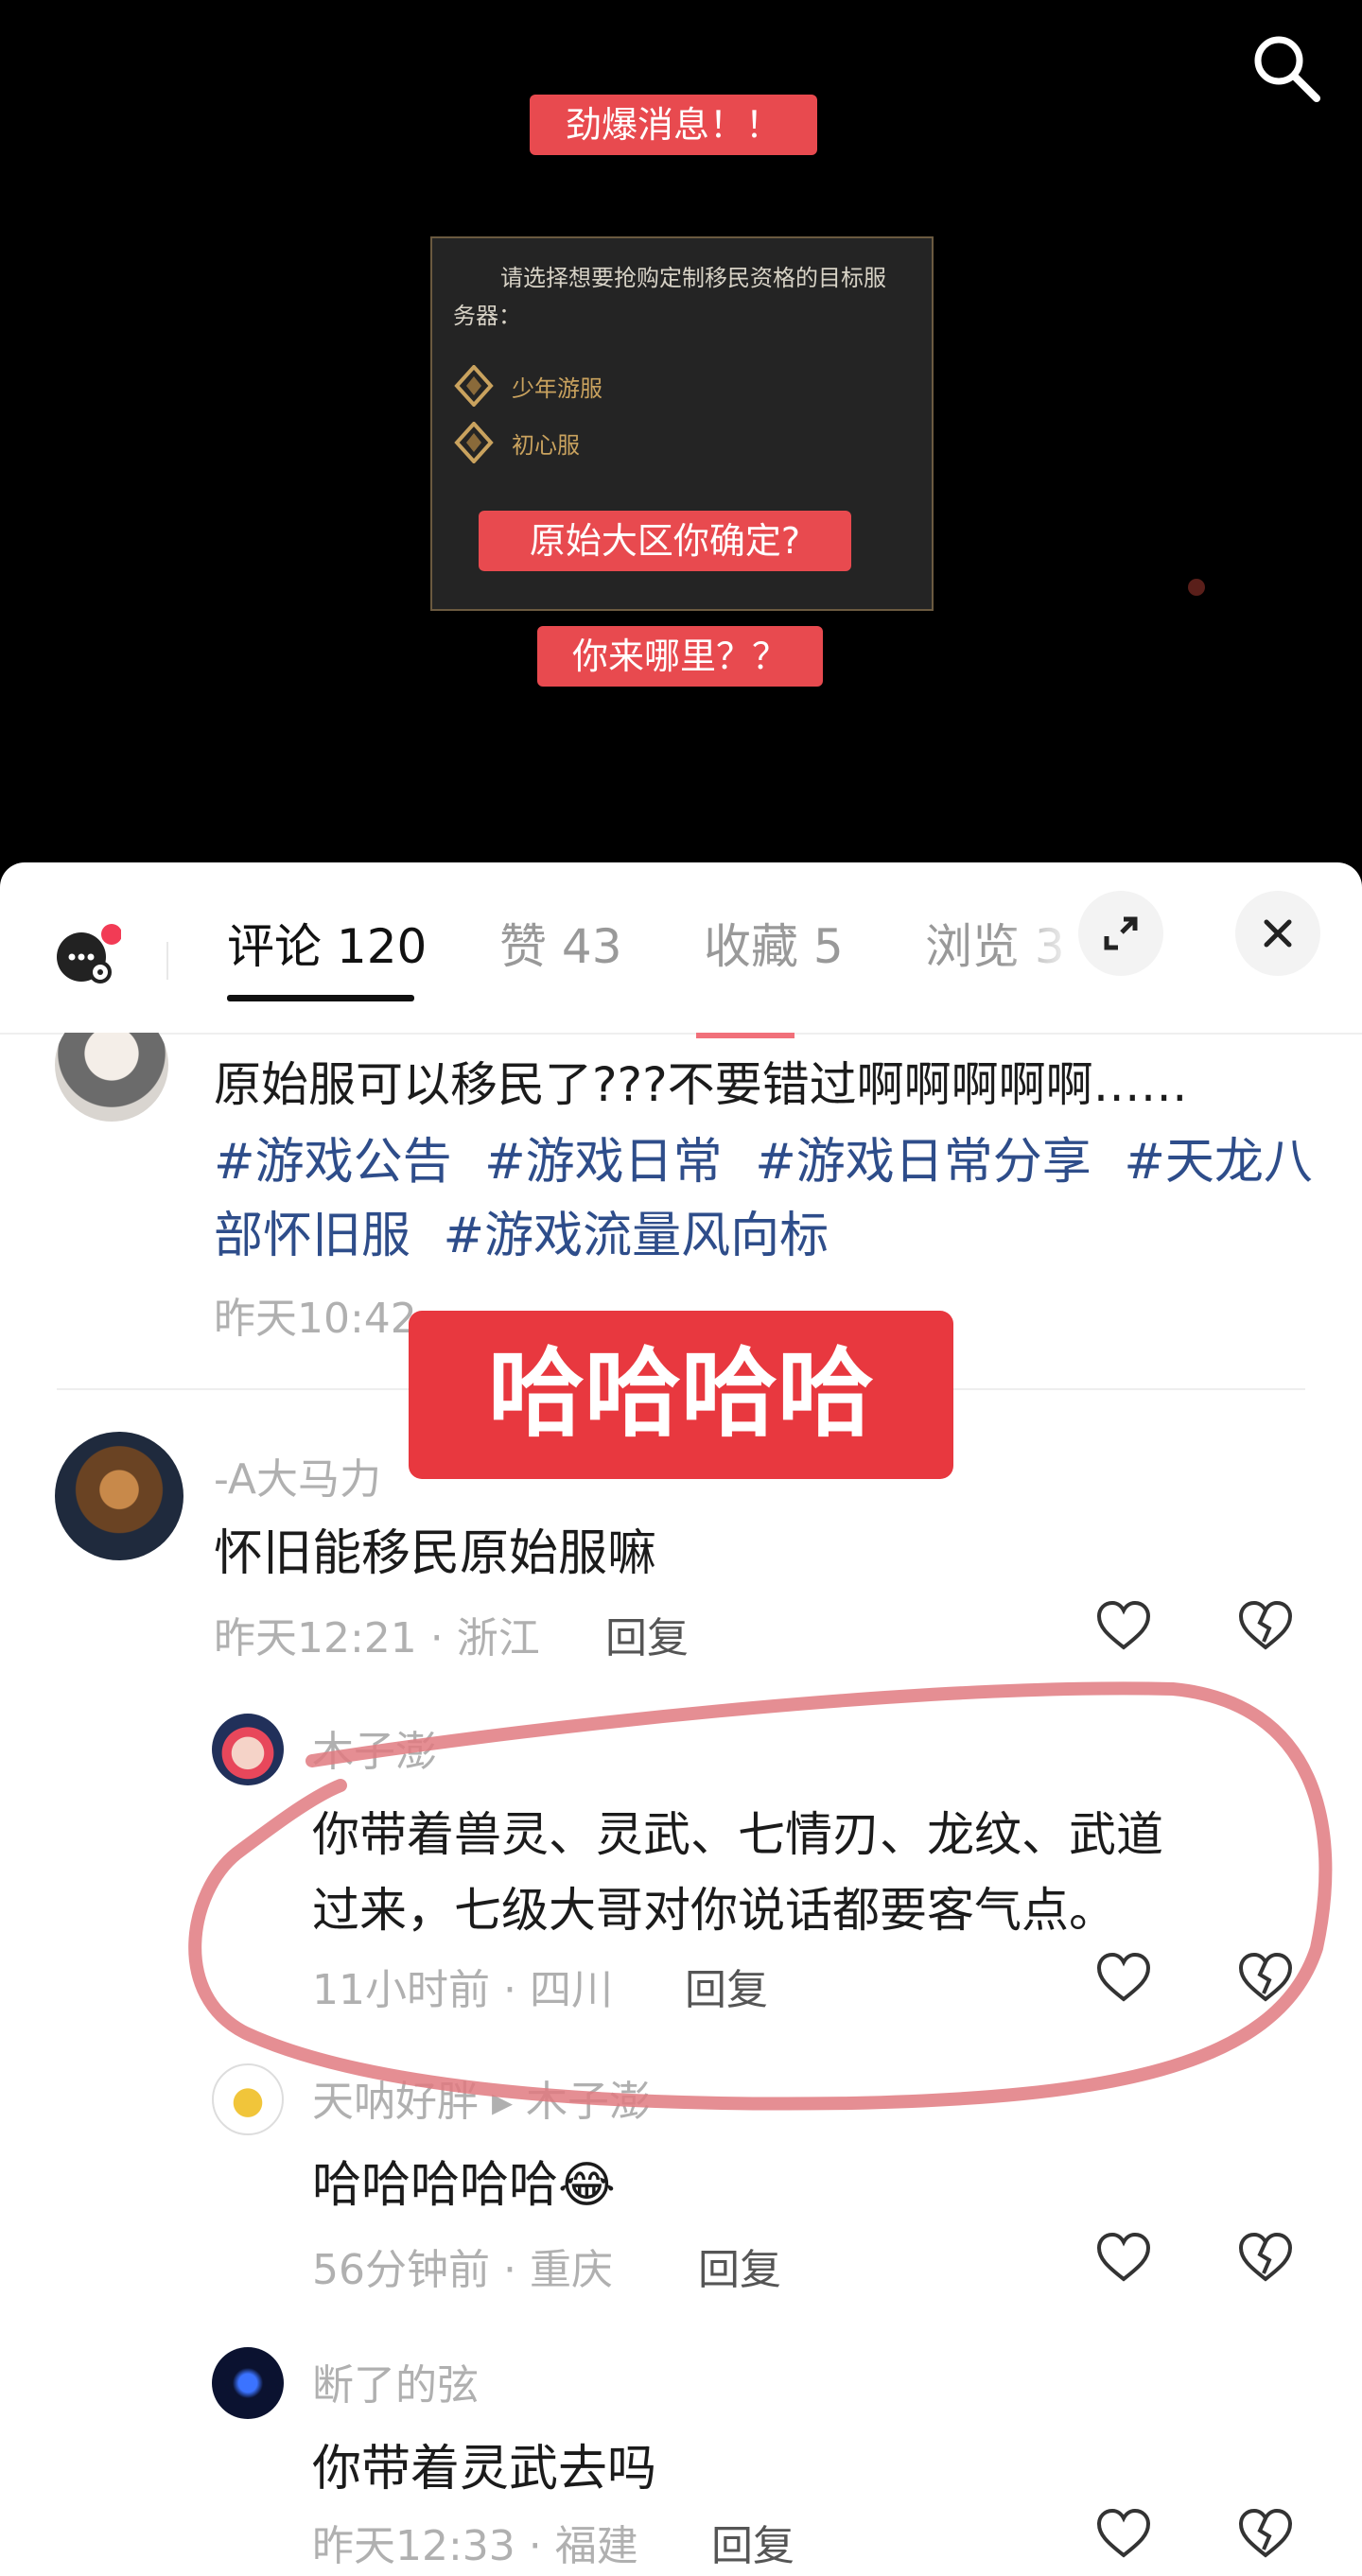 The image size is (1362, 2576). I want to click on comment-username: 断了的弦, so click(395, 2381).